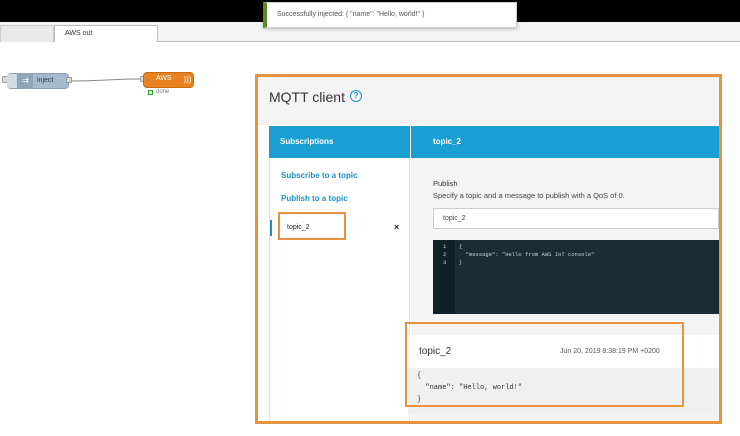  I want to click on line-number: 2, so click(445, 254).